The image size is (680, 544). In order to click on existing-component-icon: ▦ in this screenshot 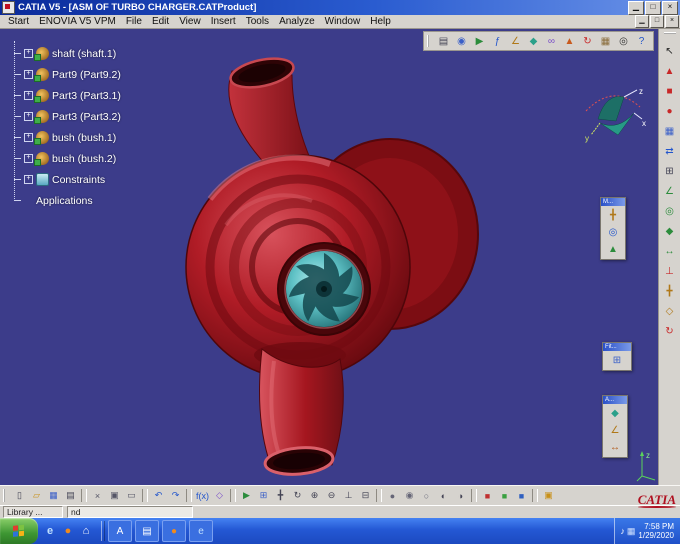, I will do `click(670, 131)`.